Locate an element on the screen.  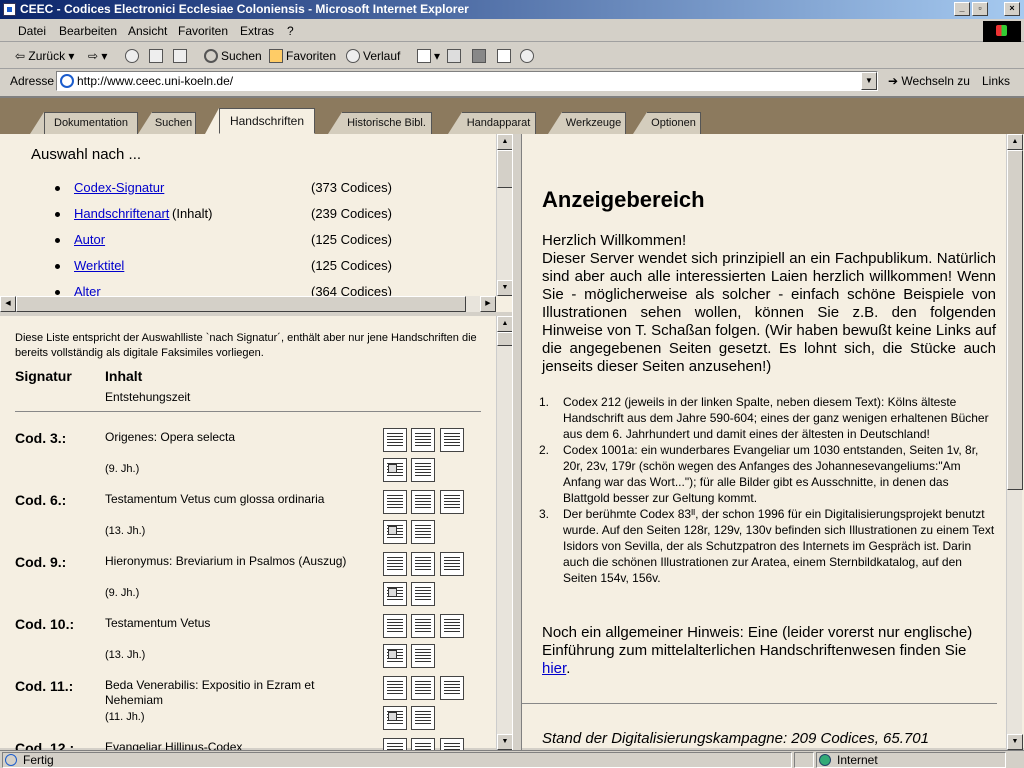
scroll-right-arrow-icon: ▶ is located at coordinates (488, 304).